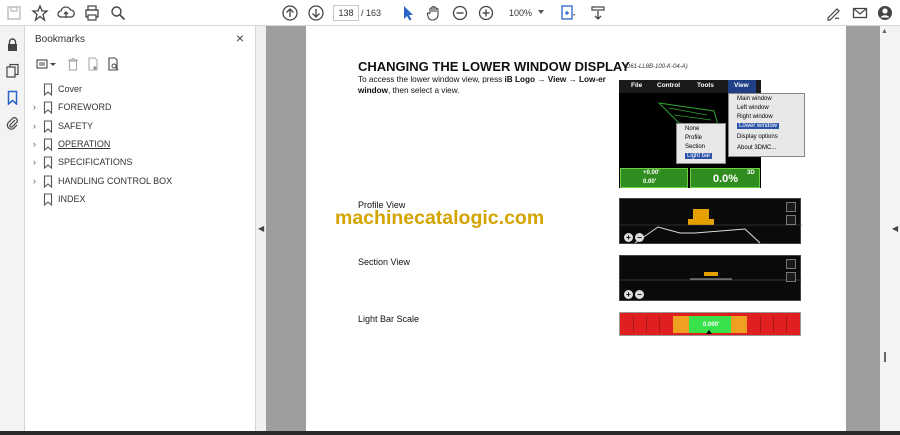  Describe the element at coordinates (85, 107) in the screenshot. I see `bookmark-label: FOREWORD` at that location.